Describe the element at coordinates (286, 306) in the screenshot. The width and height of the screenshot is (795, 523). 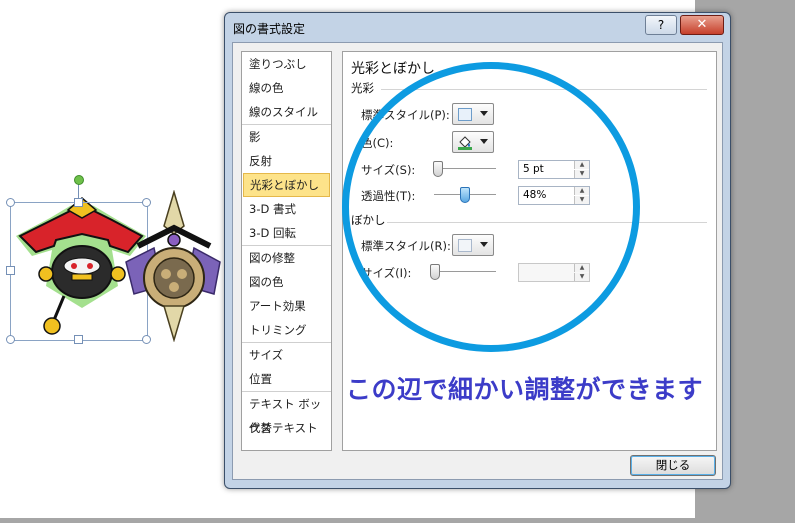
I see `category-item: アート効果` at that location.